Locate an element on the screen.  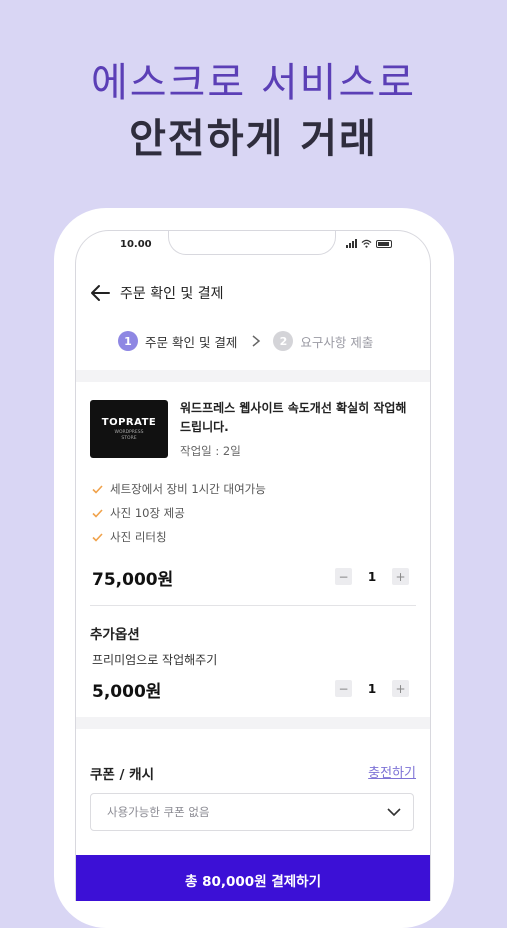
option-quantity-stepper: − 1 + is located at coordinates (372, 688).